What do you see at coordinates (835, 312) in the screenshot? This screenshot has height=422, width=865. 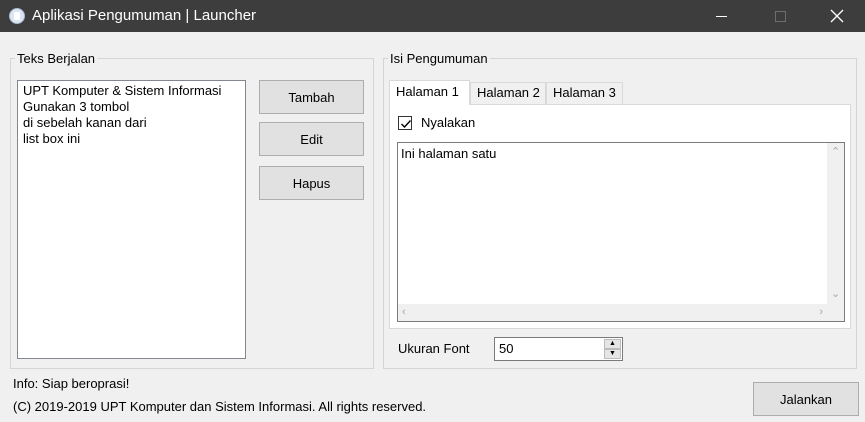 I see `scroll-corner` at bounding box center [835, 312].